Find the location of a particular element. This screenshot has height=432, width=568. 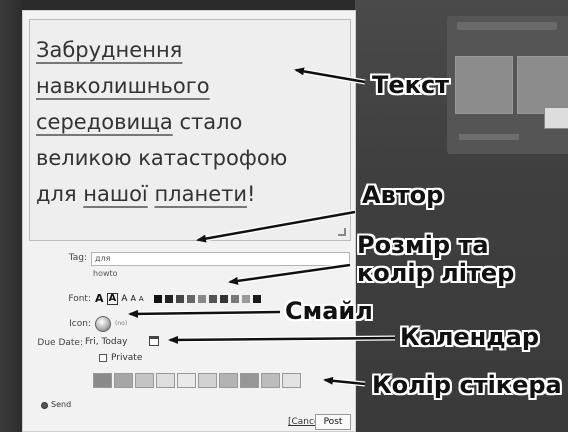

post-button: Post is located at coordinates (333, 422).